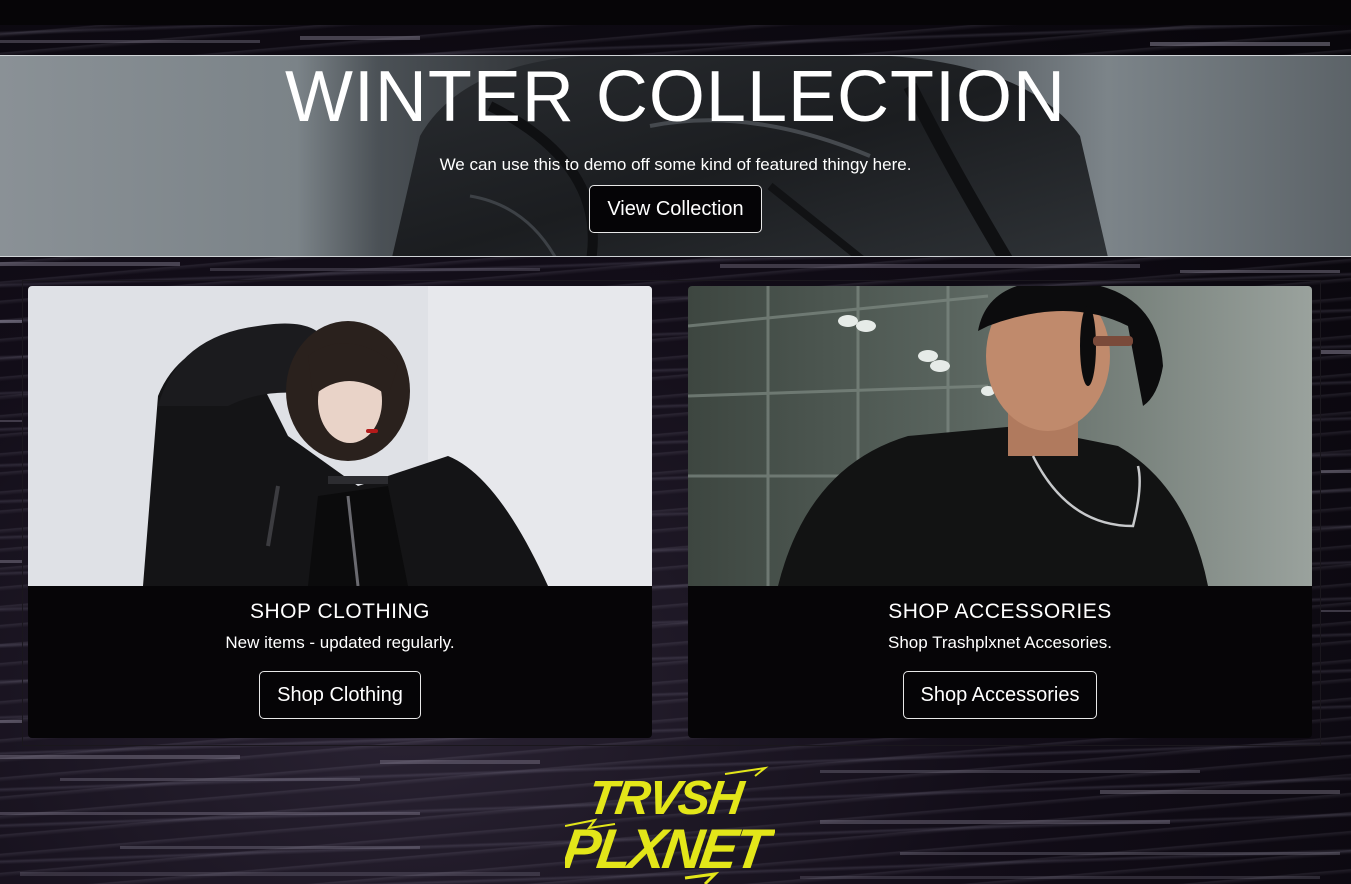  I want to click on top-bar, so click(675, 12).